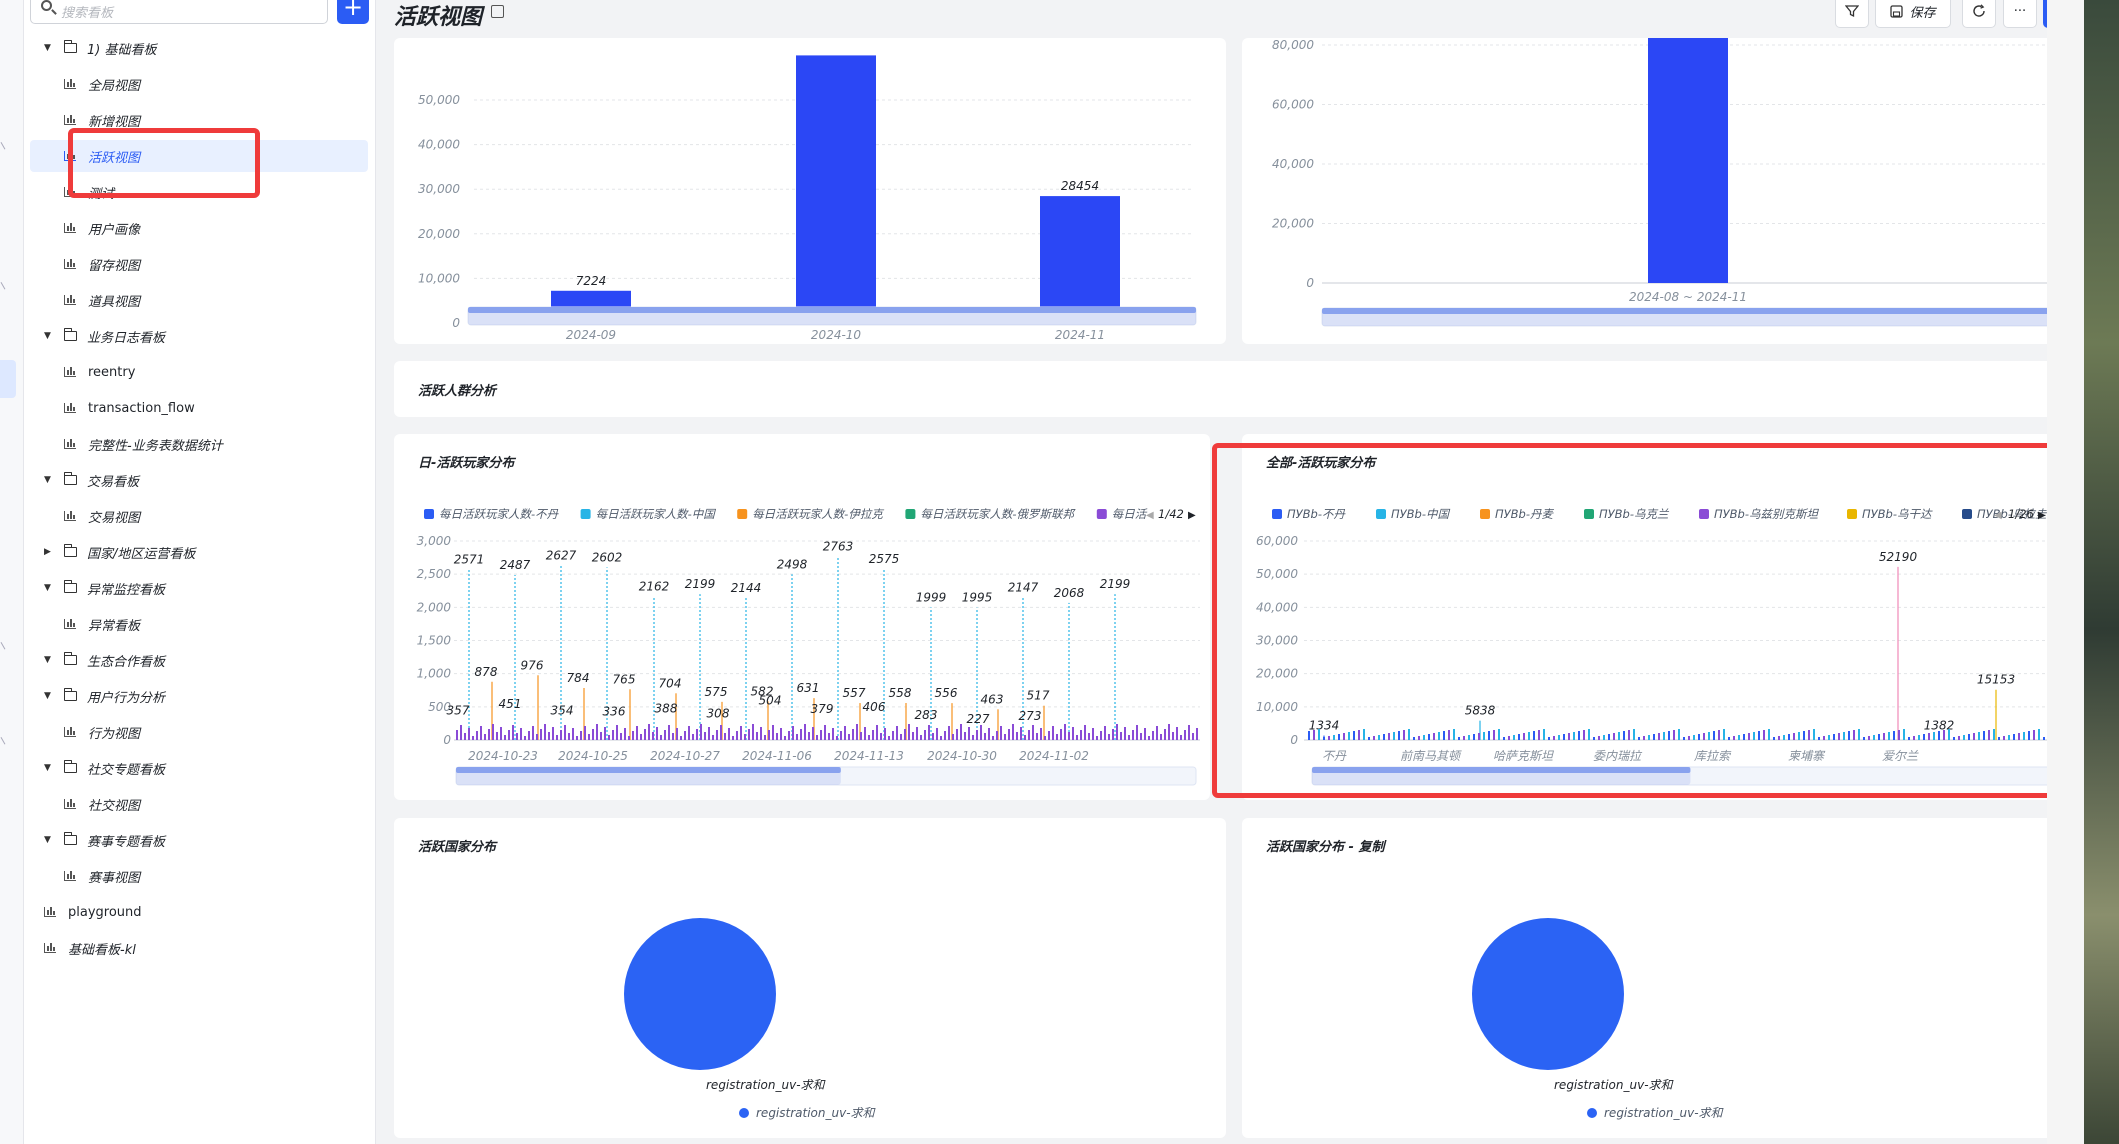 This screenshot has width=2119, height=1144. I want to click on x-tick-label: 2024-11-13, so click(869, 756).